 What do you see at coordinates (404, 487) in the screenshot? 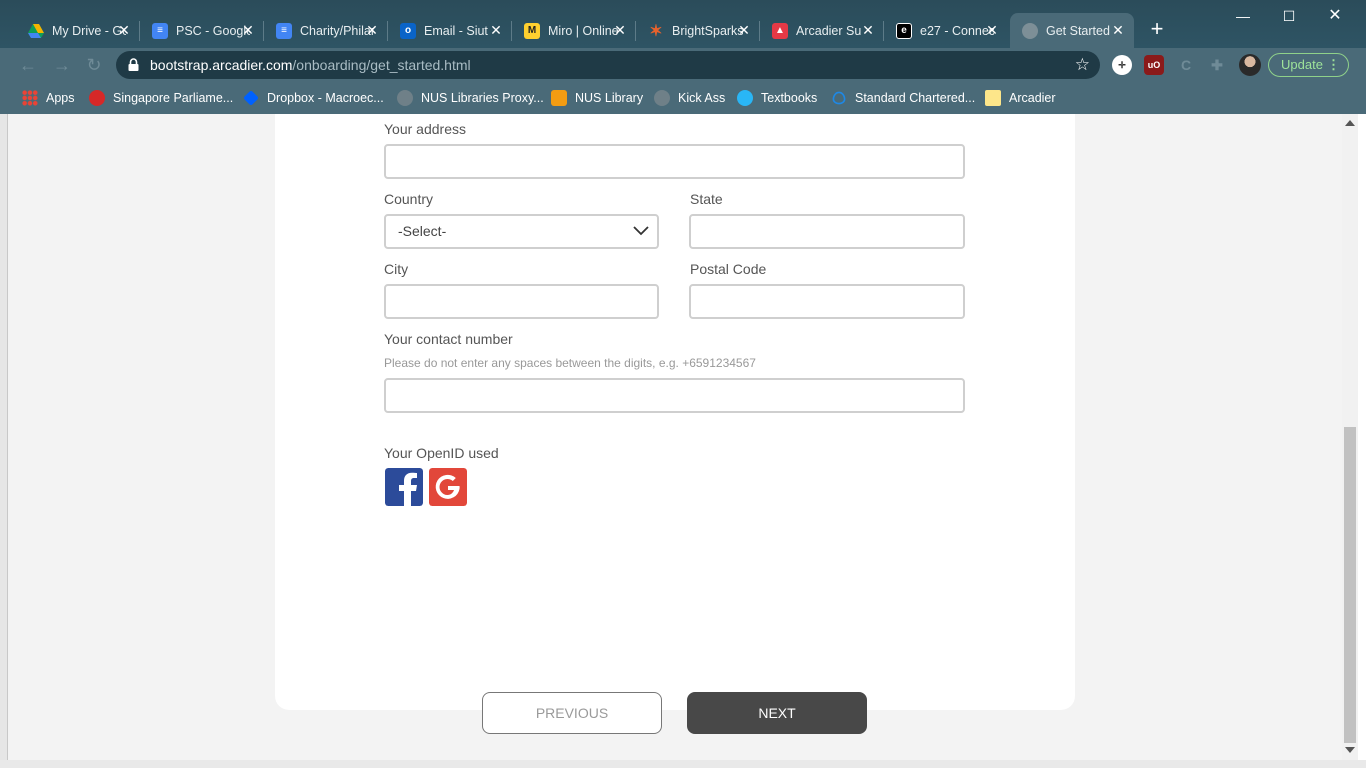
I see `facebook-icon` at bounding box center [404, 487].